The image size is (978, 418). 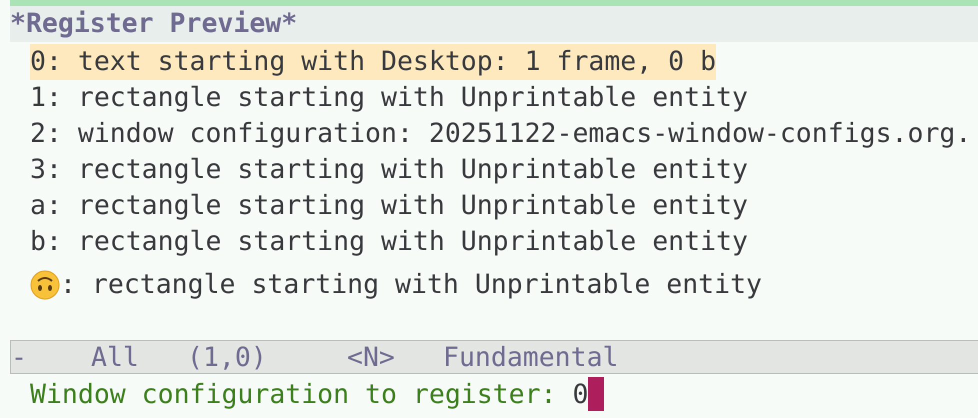 What do you see at coordinates (115, 357) in the screenshot?
I see `mode-line-item: All` at bounding box center [115, 357].